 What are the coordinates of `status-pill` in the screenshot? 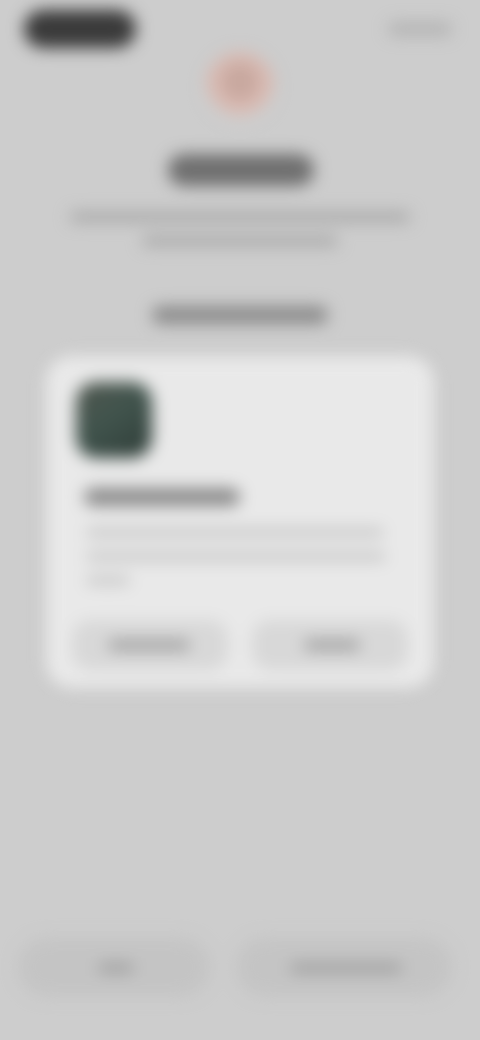 It's located at (80, 29).